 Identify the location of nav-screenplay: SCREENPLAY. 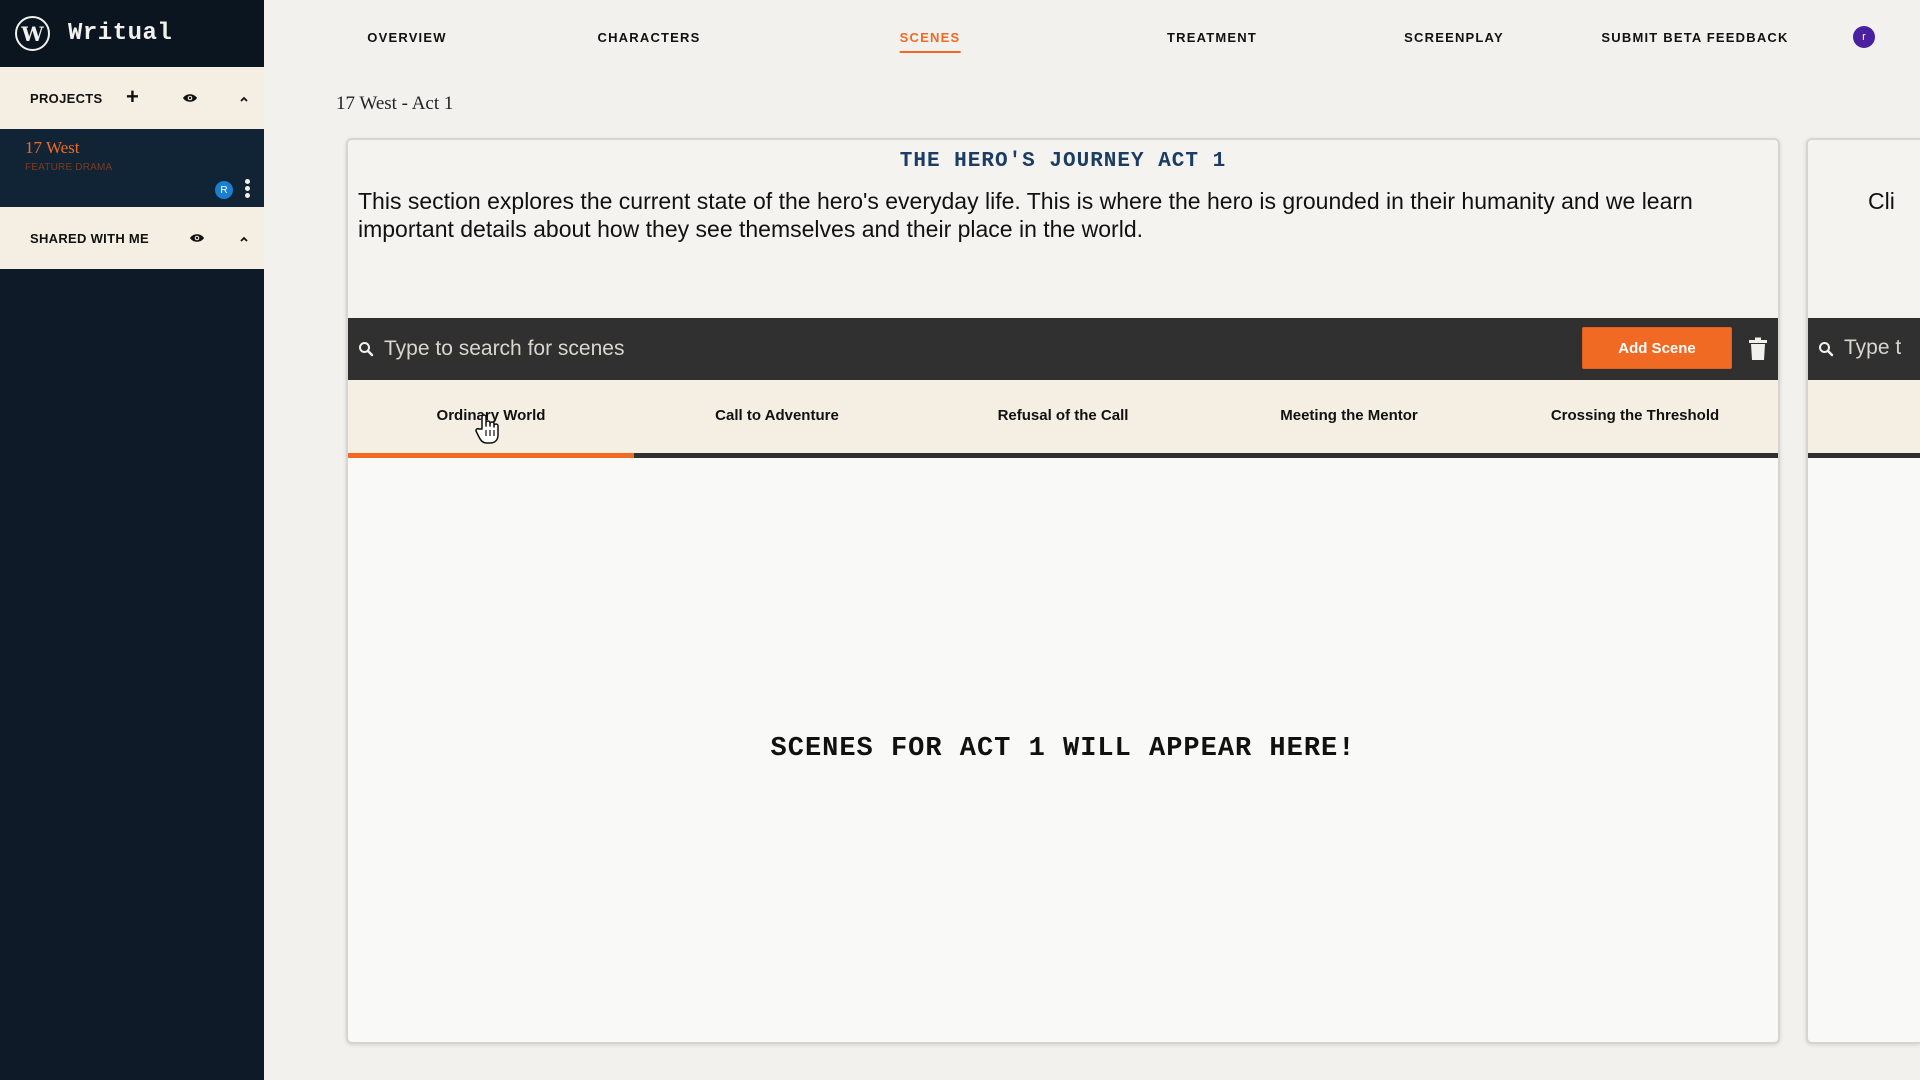
(1454, 37).